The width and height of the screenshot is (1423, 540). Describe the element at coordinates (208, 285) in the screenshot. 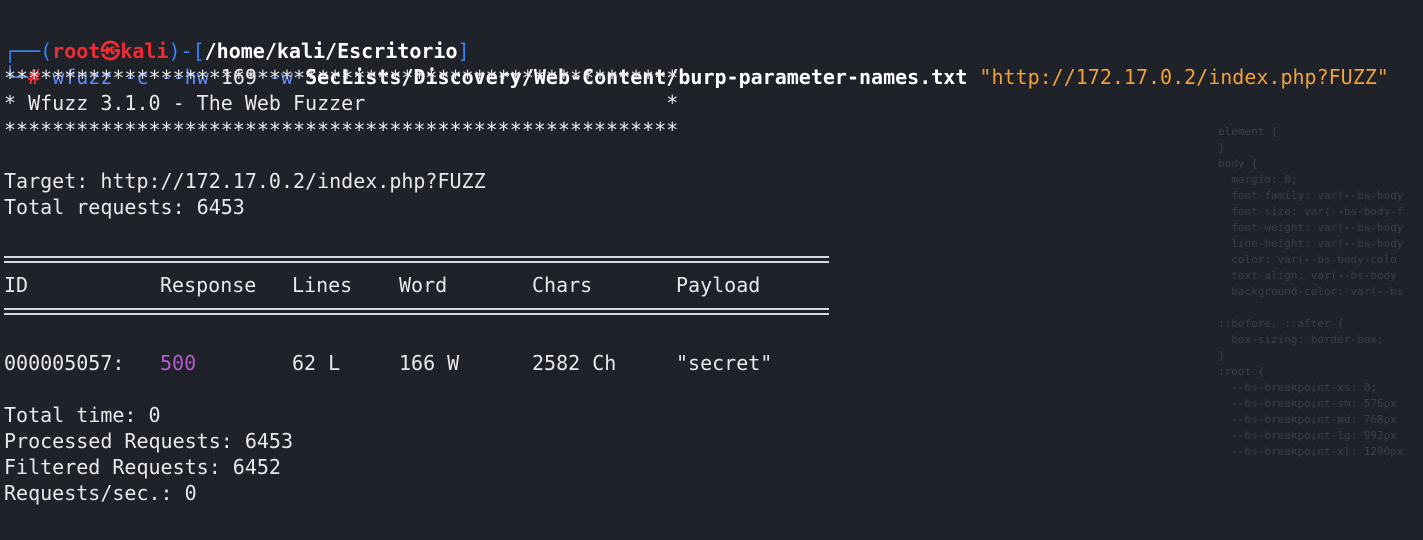

I see `header-response: Response` at that location.